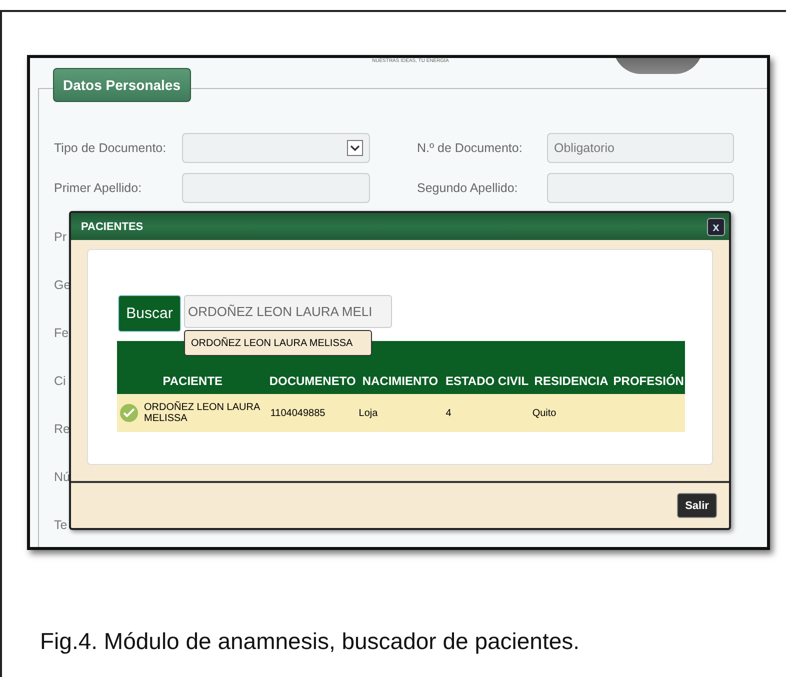 The height and width of the screenshot is (677, 788). Describe the element at coordinates (487, 367) in the screenshot. I see `column-header: ESTADO CIVIL` at that location.